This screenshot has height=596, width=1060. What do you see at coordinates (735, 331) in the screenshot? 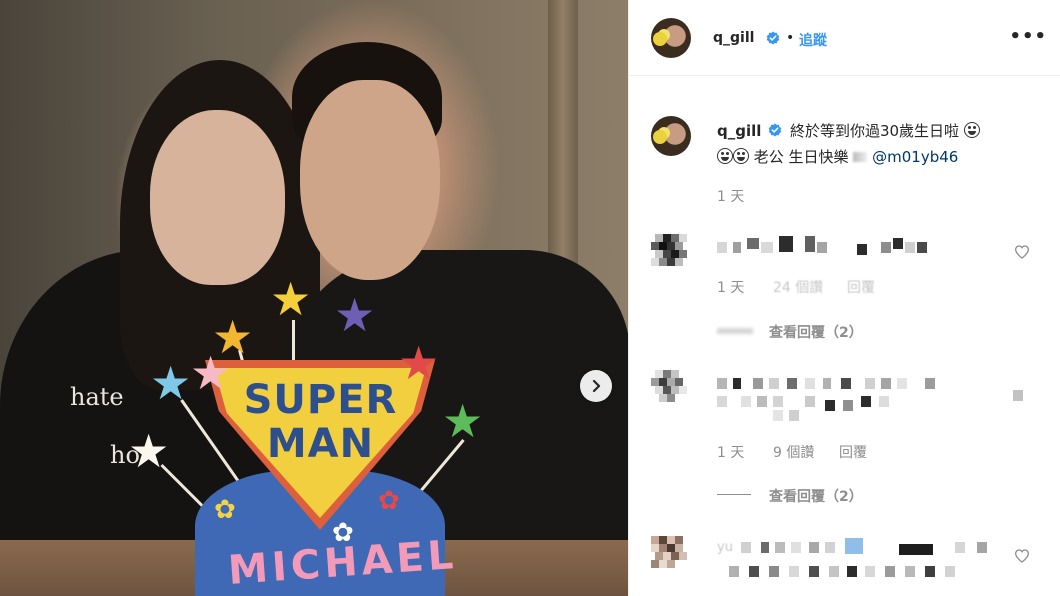
I see `comment-1-replies-divider` at bounding box center [735, 331].